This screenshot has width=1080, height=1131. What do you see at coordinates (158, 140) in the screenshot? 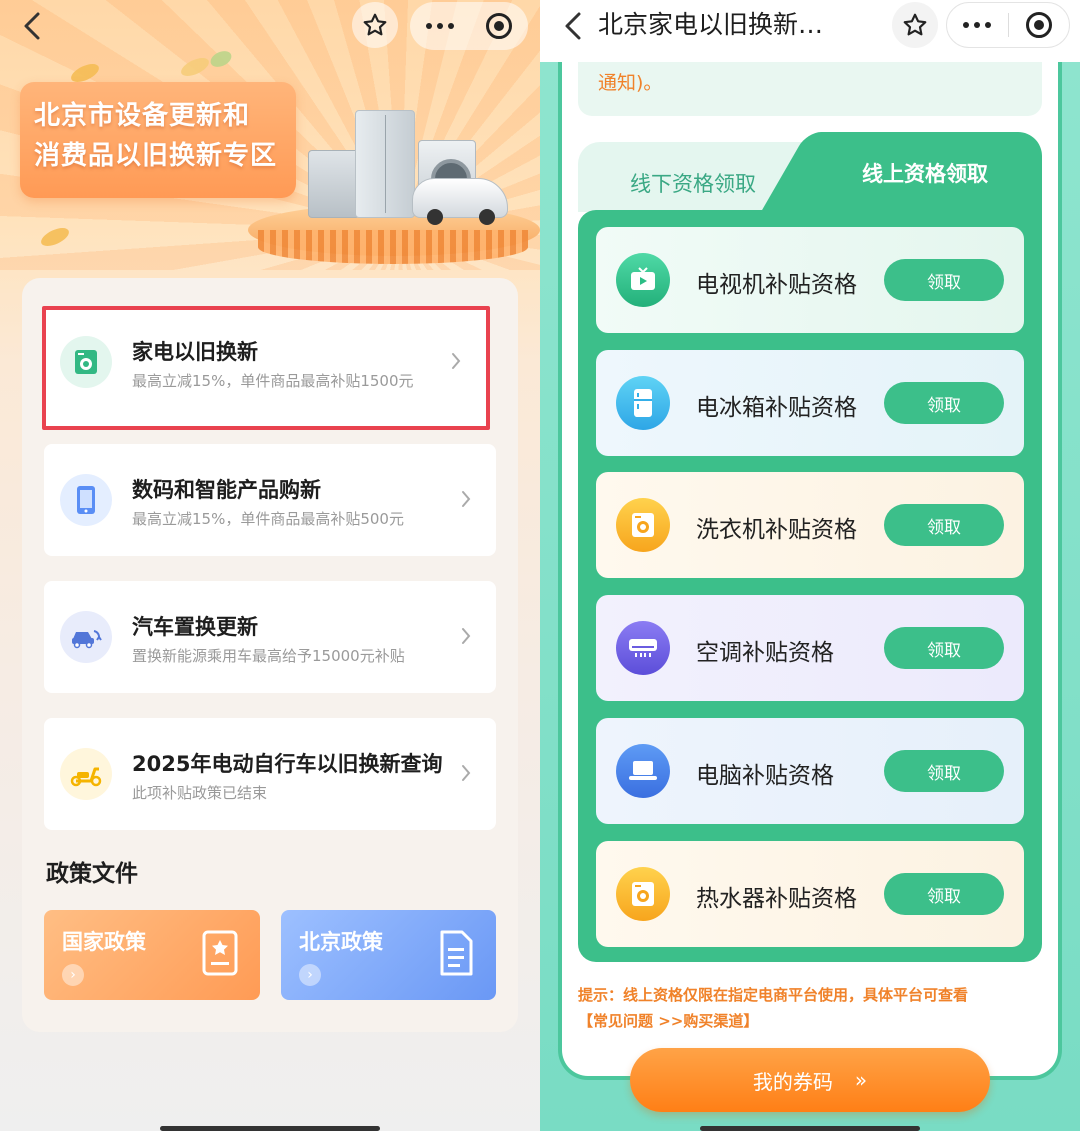
I see `hero-banner: 北京市设备更新和 消费品以旧换新专区` at bounding box center [158, 140].